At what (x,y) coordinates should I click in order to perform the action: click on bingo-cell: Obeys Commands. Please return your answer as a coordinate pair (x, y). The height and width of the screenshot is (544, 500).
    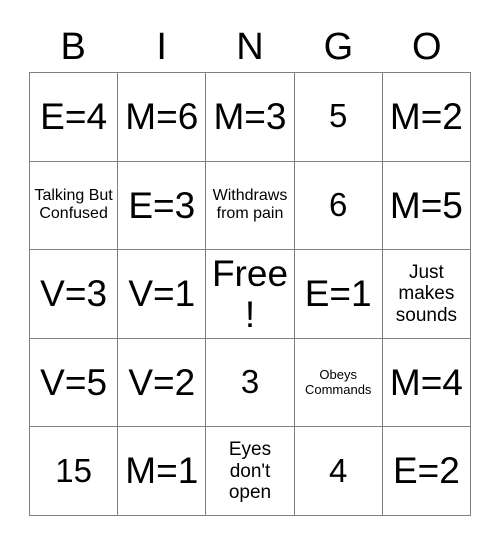
    Looking at the image, I should click on (338, 383).